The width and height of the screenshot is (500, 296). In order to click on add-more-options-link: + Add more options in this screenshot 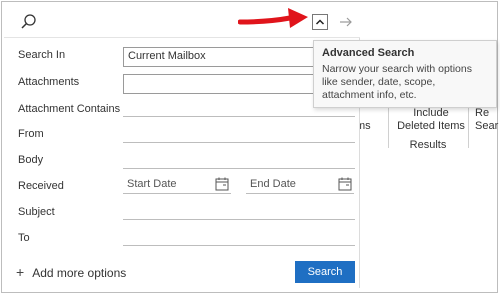, I will do `click(71, 272)`.